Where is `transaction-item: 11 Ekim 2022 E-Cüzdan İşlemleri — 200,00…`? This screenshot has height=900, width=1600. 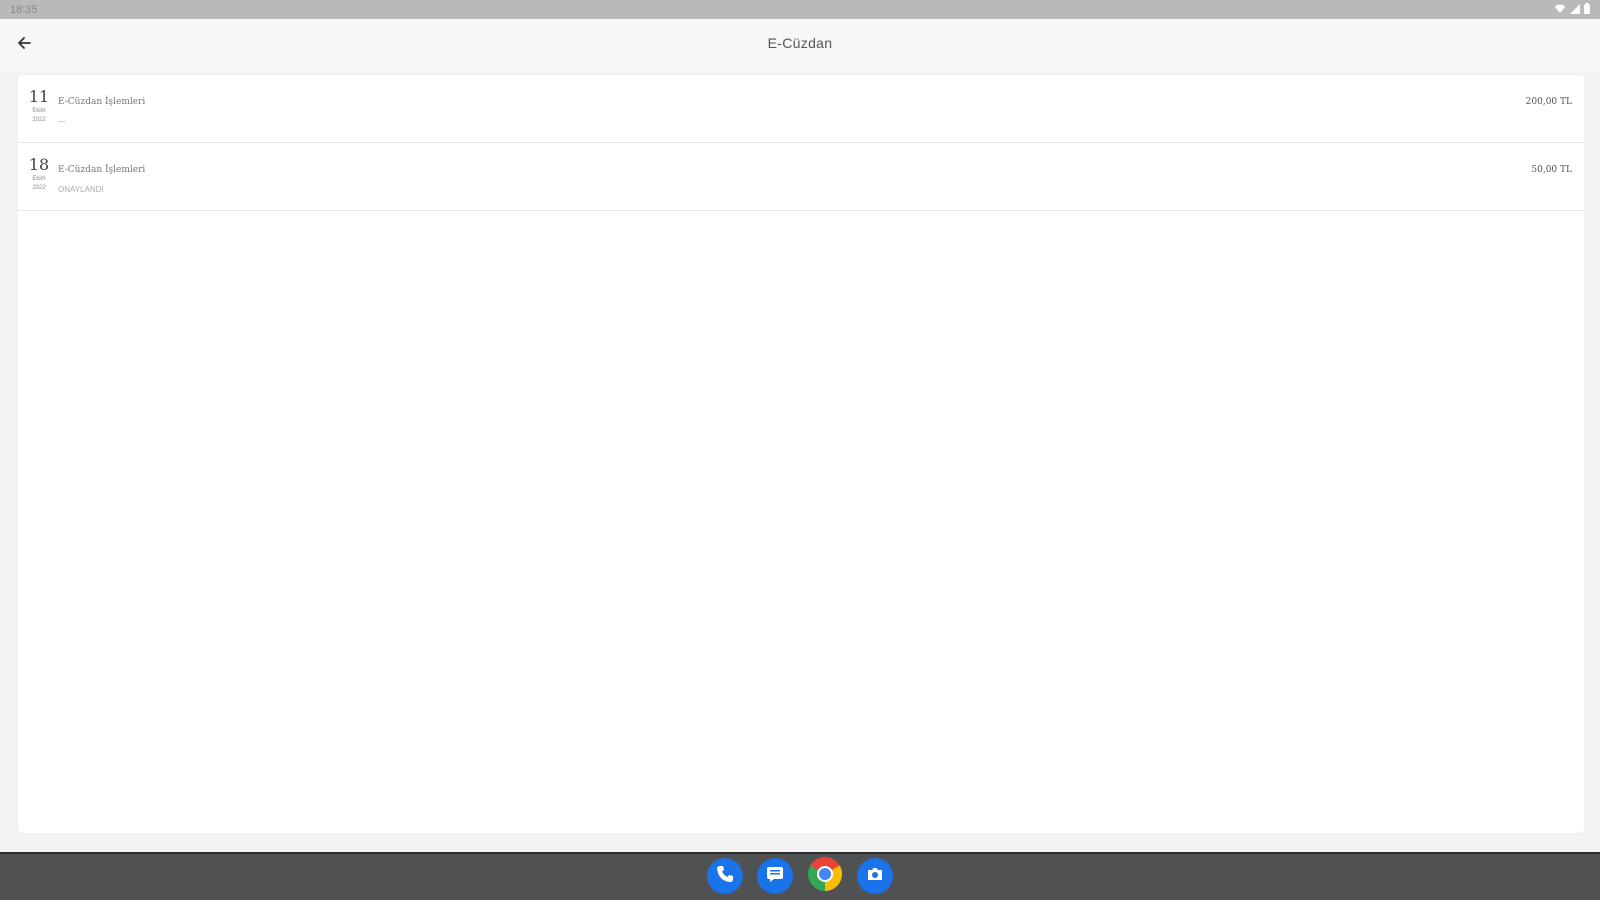
transaction-item: 11 Ekim 2022 E-Cüzdan İşlemleri — 200,00… is located at coordinates (801, 109).